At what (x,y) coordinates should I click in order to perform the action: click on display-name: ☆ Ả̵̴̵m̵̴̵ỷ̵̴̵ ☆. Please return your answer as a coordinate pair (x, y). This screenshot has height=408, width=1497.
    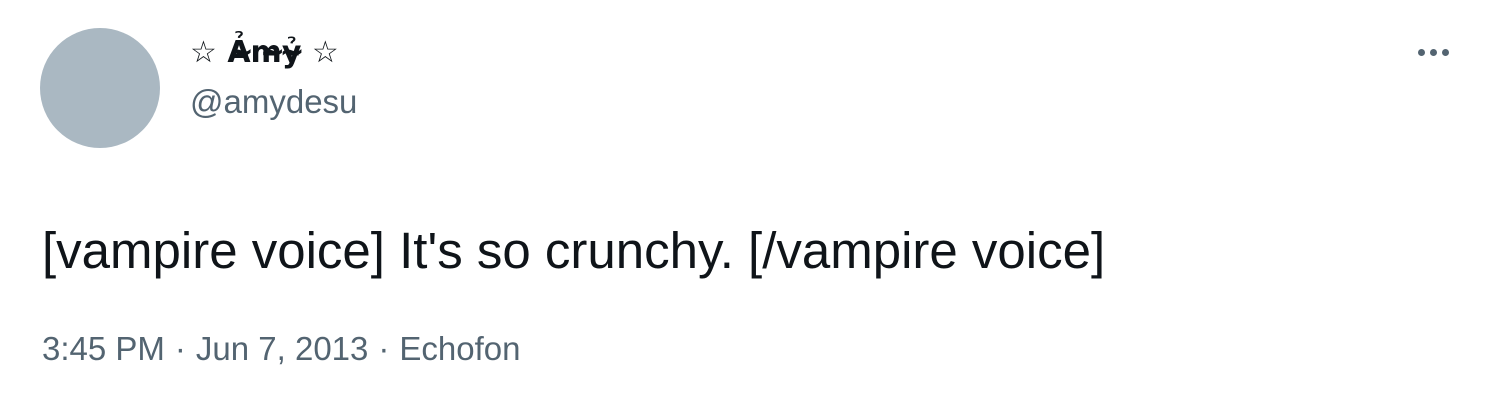
    Looking at the image, I should click on (264, 53).